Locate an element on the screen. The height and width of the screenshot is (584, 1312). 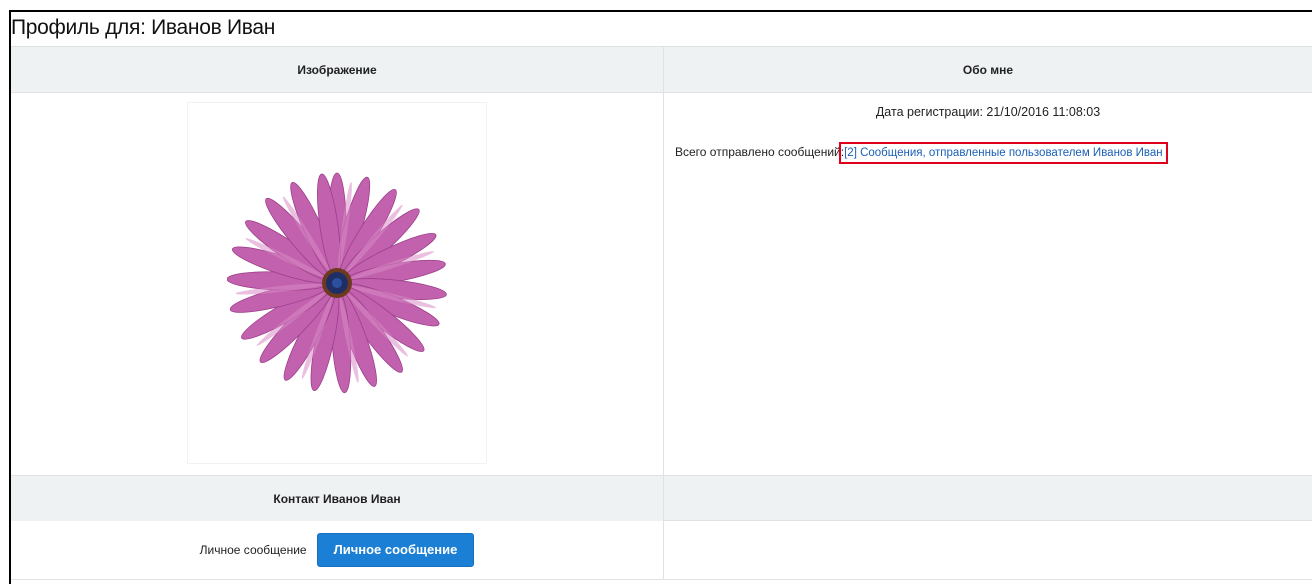
private-message-empty is located at coordinates (988, 550).